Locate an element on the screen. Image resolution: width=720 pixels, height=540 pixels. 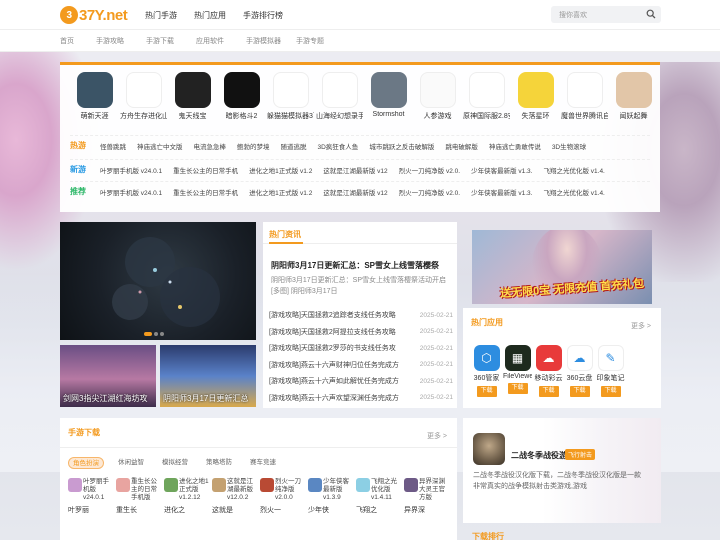
hot-app-icon: ✎ is located at coordinates (610, 358).